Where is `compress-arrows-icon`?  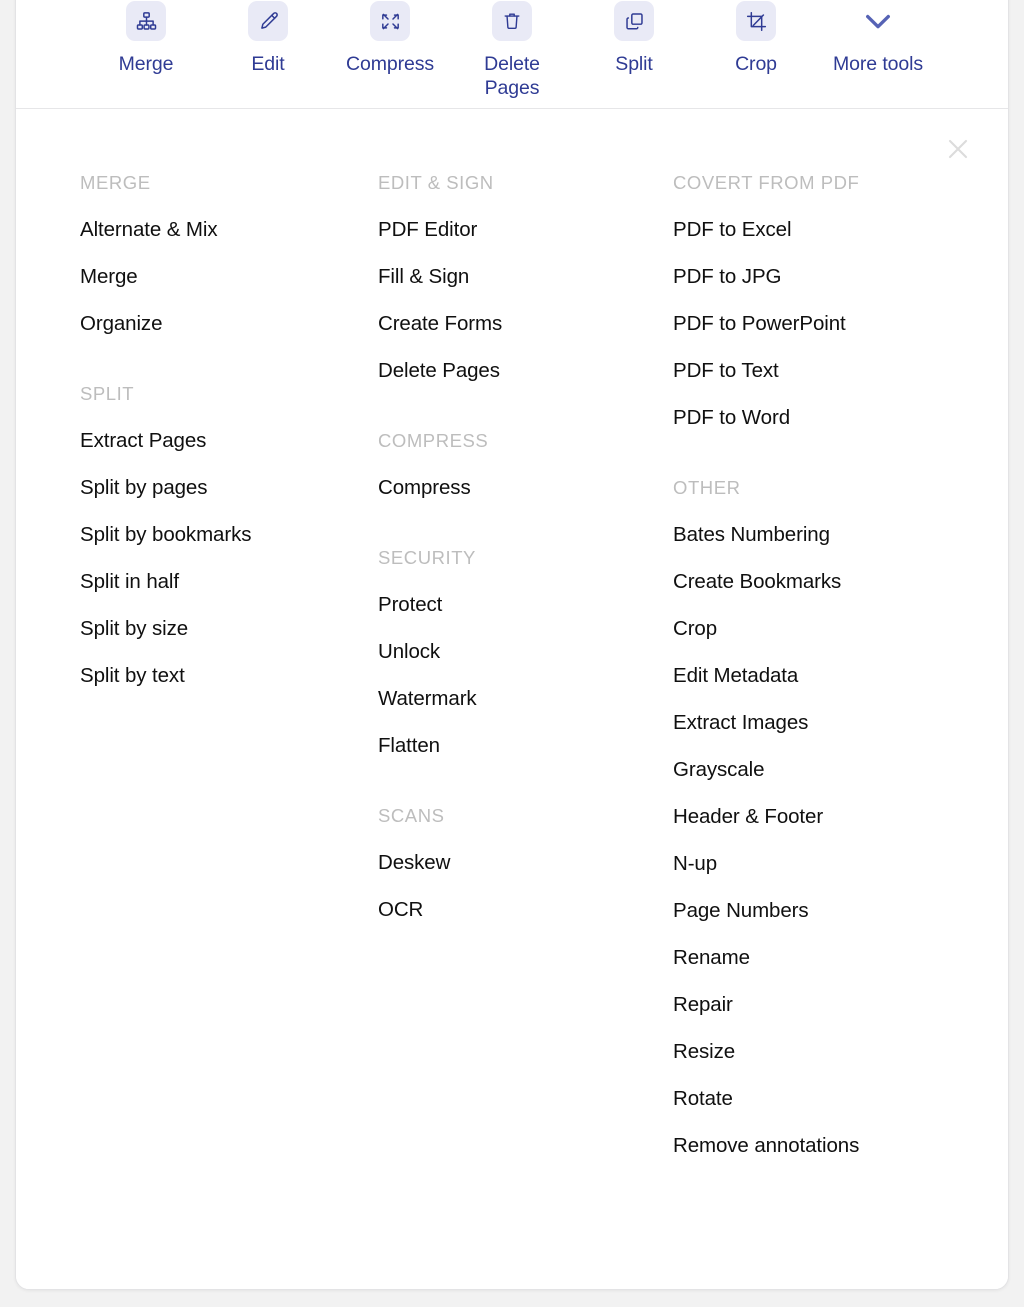 compress-arrows-icon is located at coordinates (390, 21).